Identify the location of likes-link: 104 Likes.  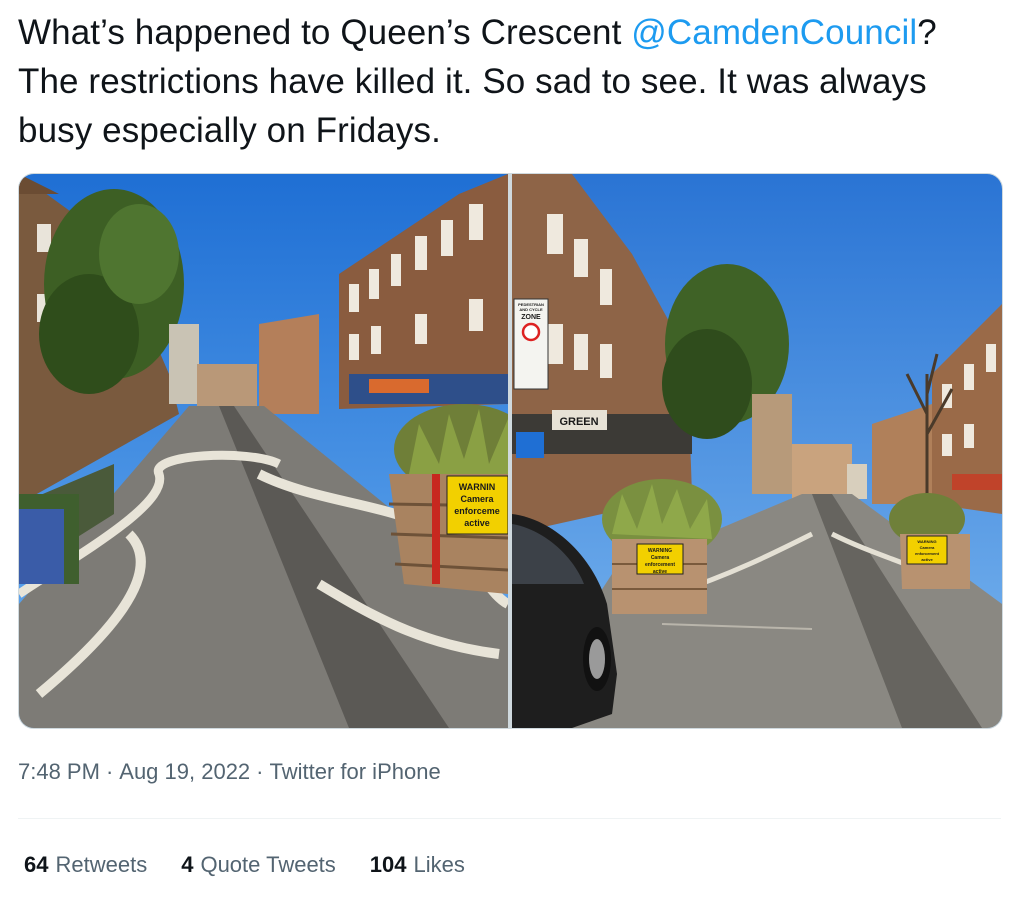
(417, 865).